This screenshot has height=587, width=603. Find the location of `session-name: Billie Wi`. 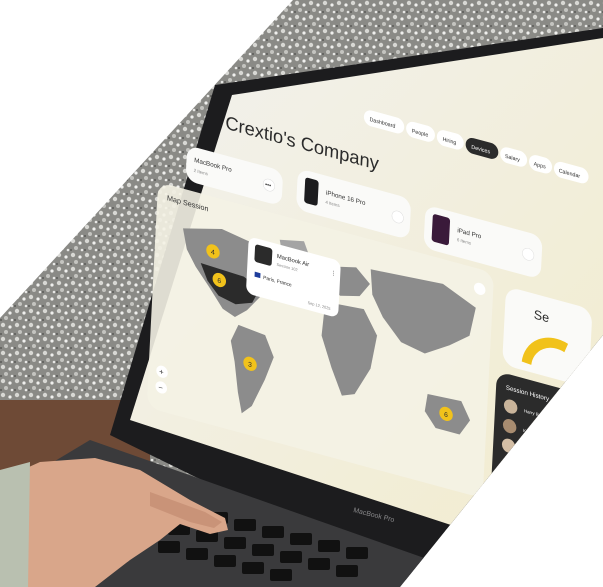

session-name: Billie Wi is located at coordinates (529, 471).